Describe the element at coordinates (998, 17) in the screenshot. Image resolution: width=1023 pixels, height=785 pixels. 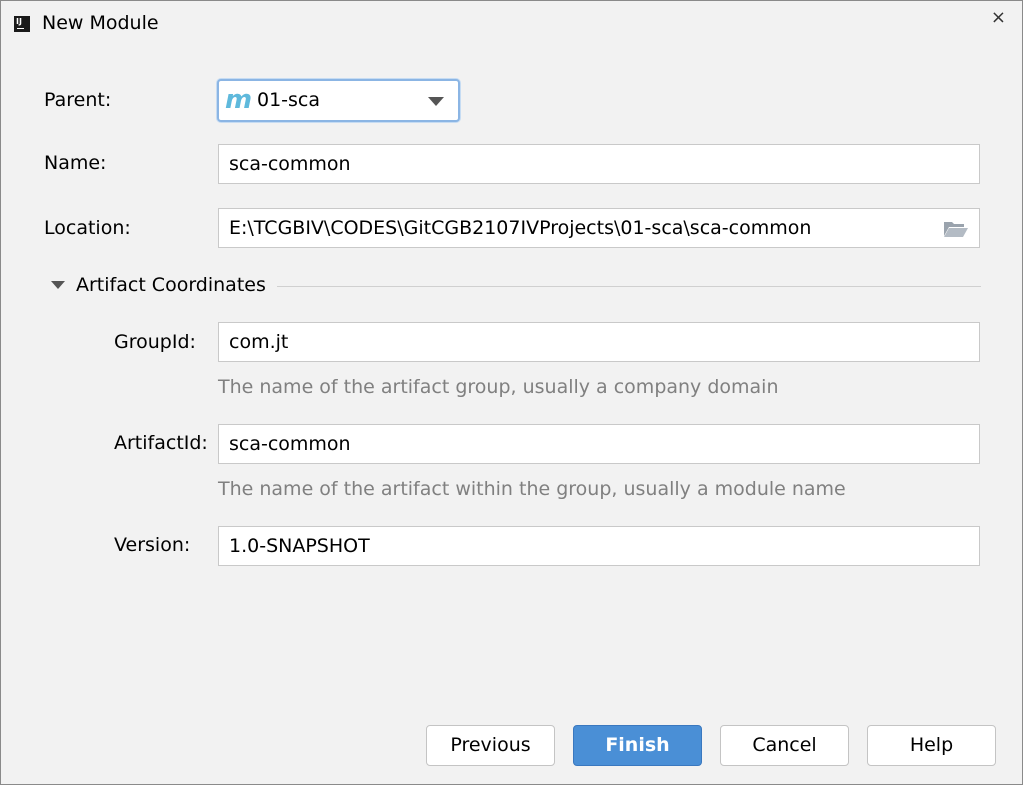
I see `close-icon: ×` at that location.